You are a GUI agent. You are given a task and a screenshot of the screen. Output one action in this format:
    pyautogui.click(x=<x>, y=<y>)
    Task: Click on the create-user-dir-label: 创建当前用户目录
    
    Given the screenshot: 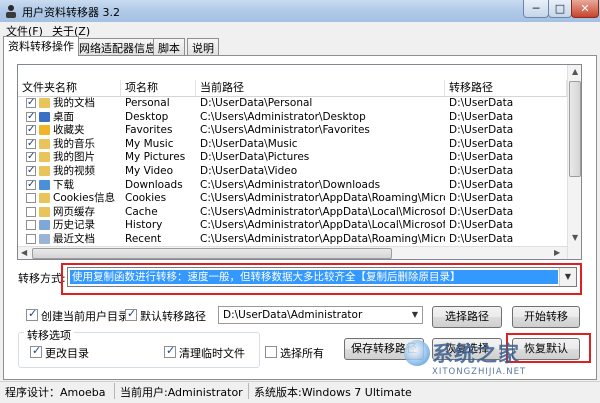 What is the action you would take?
    pyautogui.click(x=85, y=316)
    